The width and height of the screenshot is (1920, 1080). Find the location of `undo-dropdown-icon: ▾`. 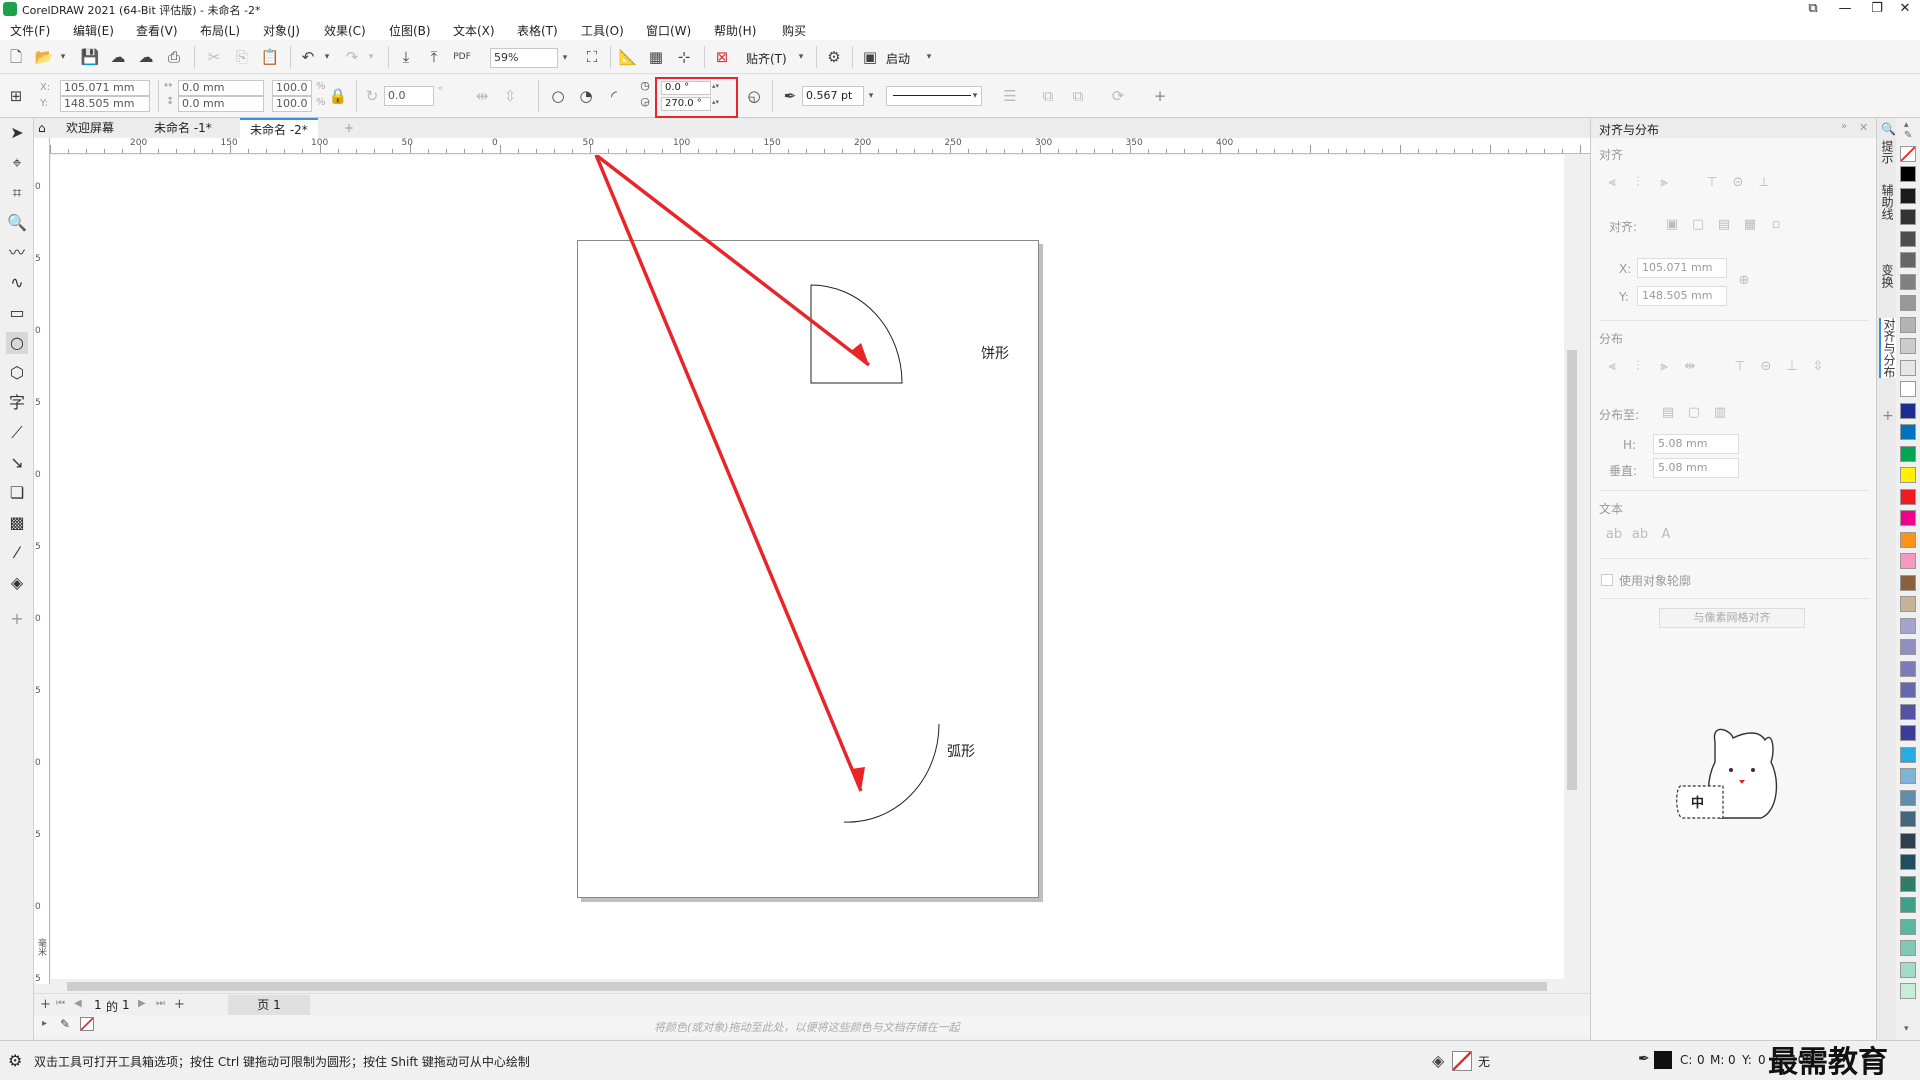

undo-dropdown-icon: ▾ is located at coordinates (327, 57).